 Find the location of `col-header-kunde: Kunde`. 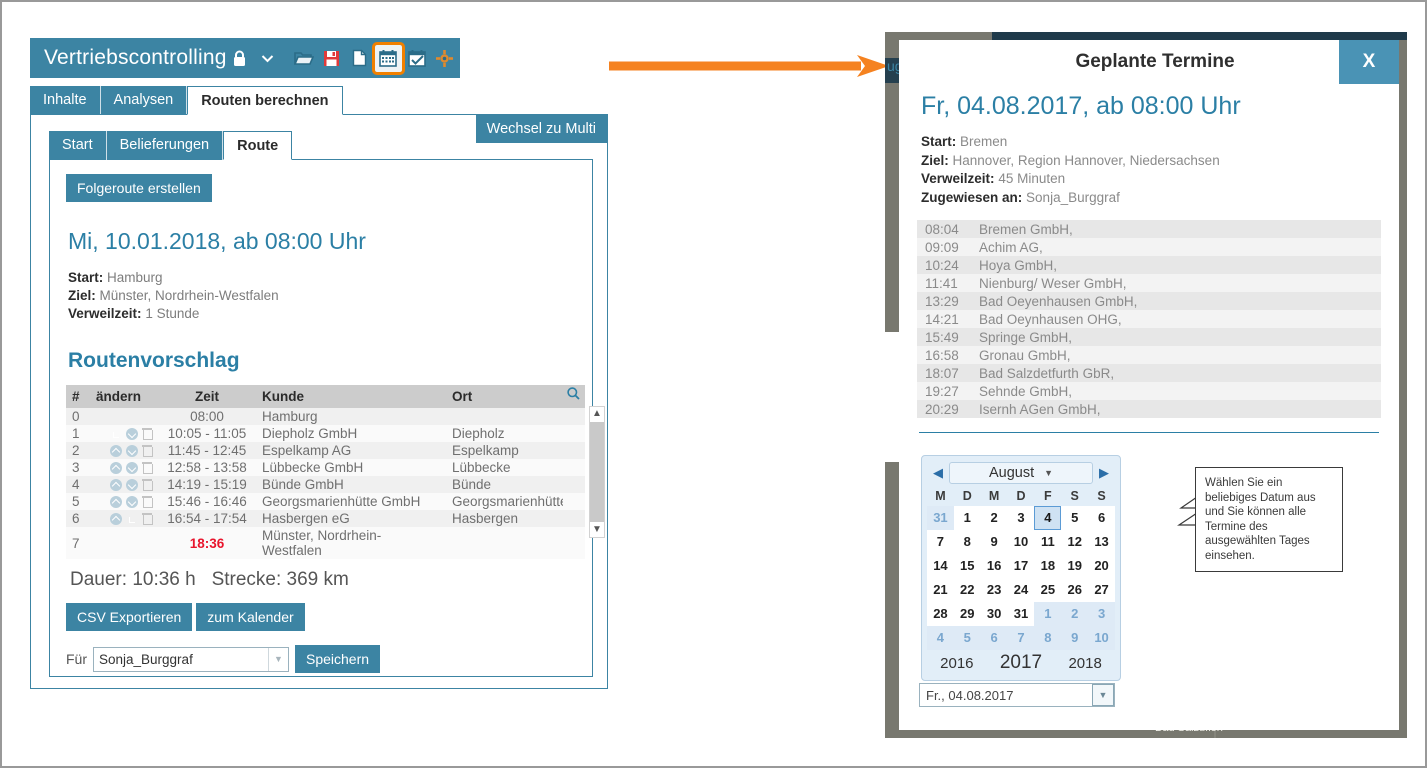

col-header-kunde: Kunde is located at coordinates (351, 396).